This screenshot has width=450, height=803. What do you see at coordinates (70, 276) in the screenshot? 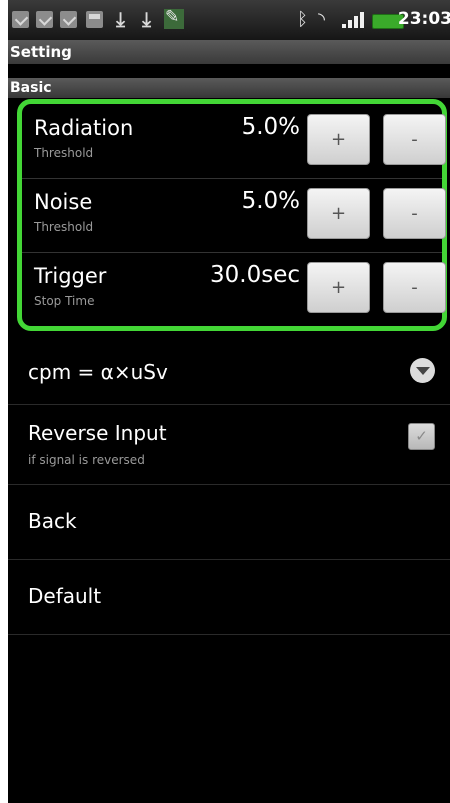
I see `threshold-label: Trigger` at bounding box center [70, 276].